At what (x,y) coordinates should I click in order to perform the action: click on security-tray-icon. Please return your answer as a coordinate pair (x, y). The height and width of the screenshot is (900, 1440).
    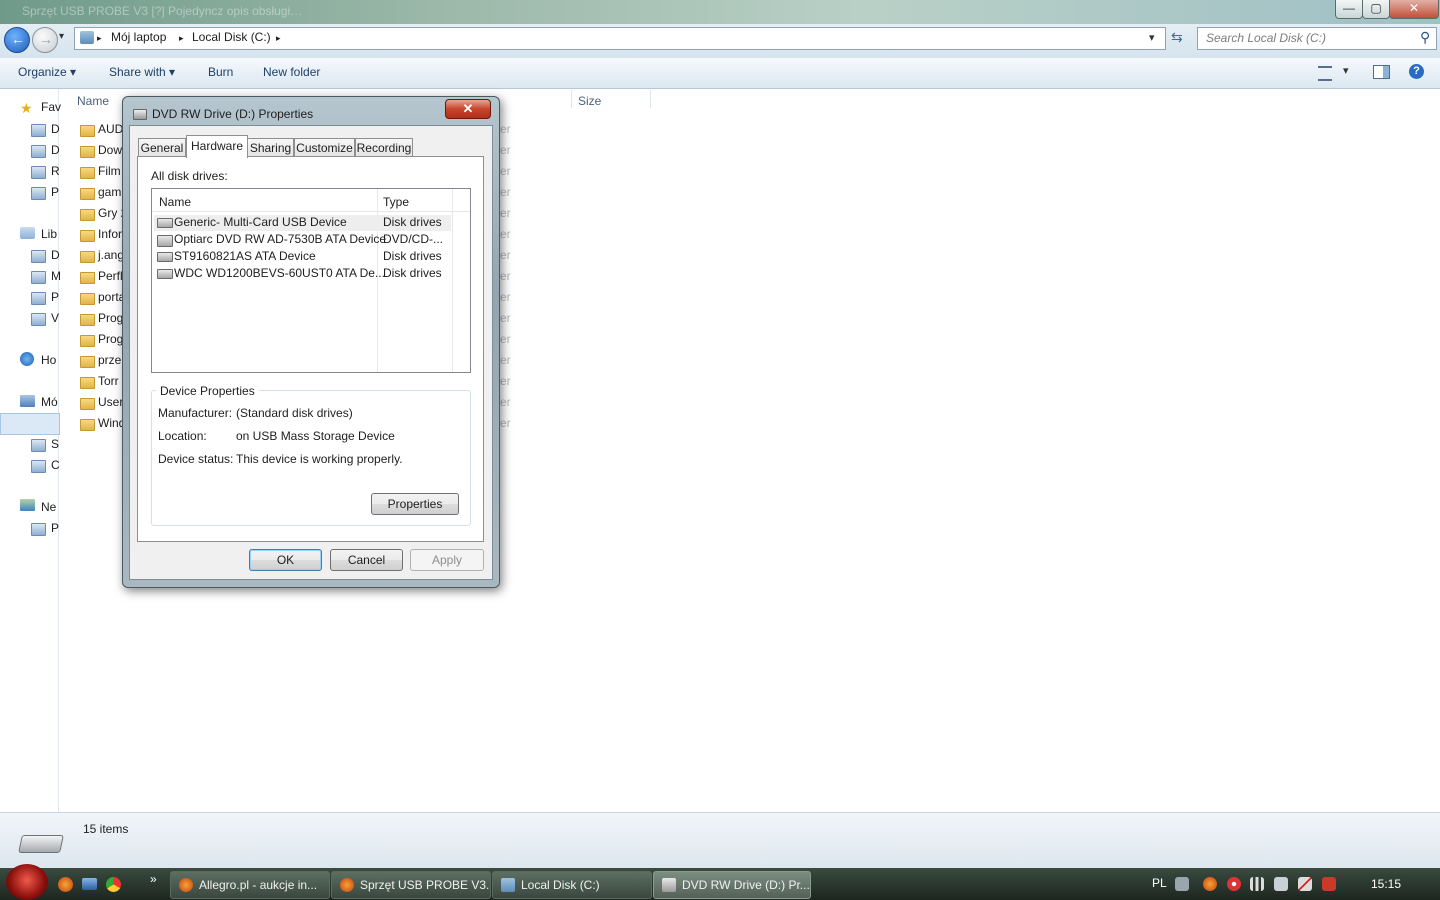
    Looking at the image, I should click on (1234, 884).